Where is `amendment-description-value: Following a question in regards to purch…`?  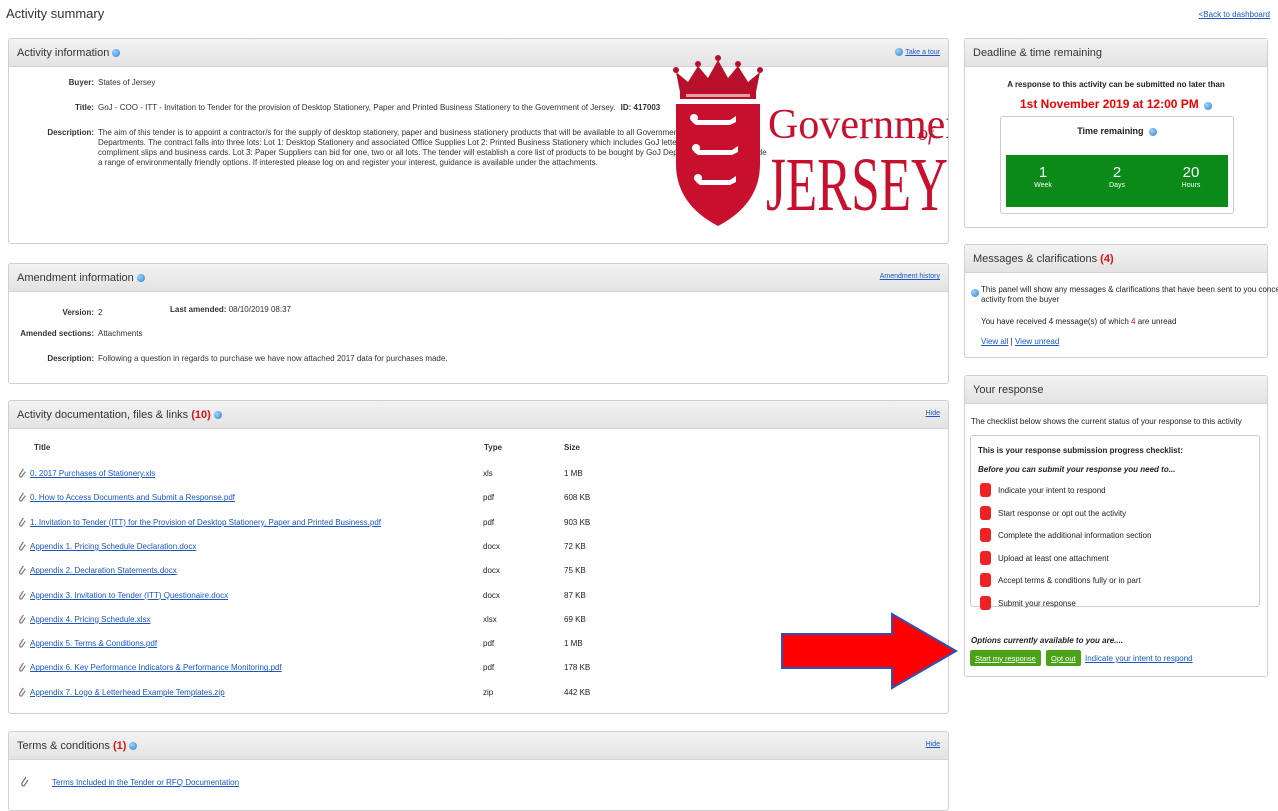
amendment-description-value: Following a question in regards to purch… is located at coordinates (273, 358).